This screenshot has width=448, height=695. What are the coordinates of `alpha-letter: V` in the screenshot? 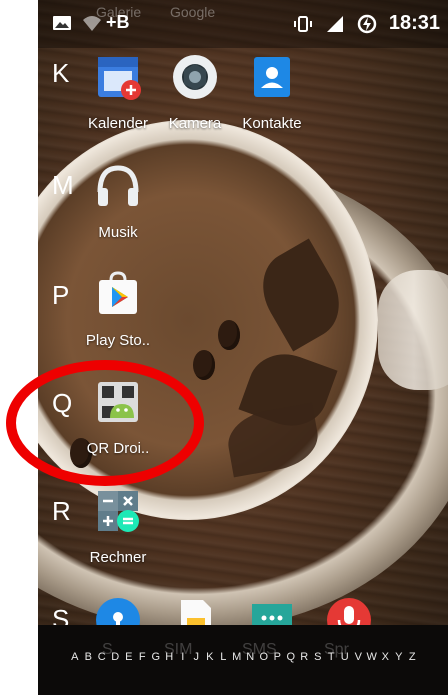 It's located at (359, 657).